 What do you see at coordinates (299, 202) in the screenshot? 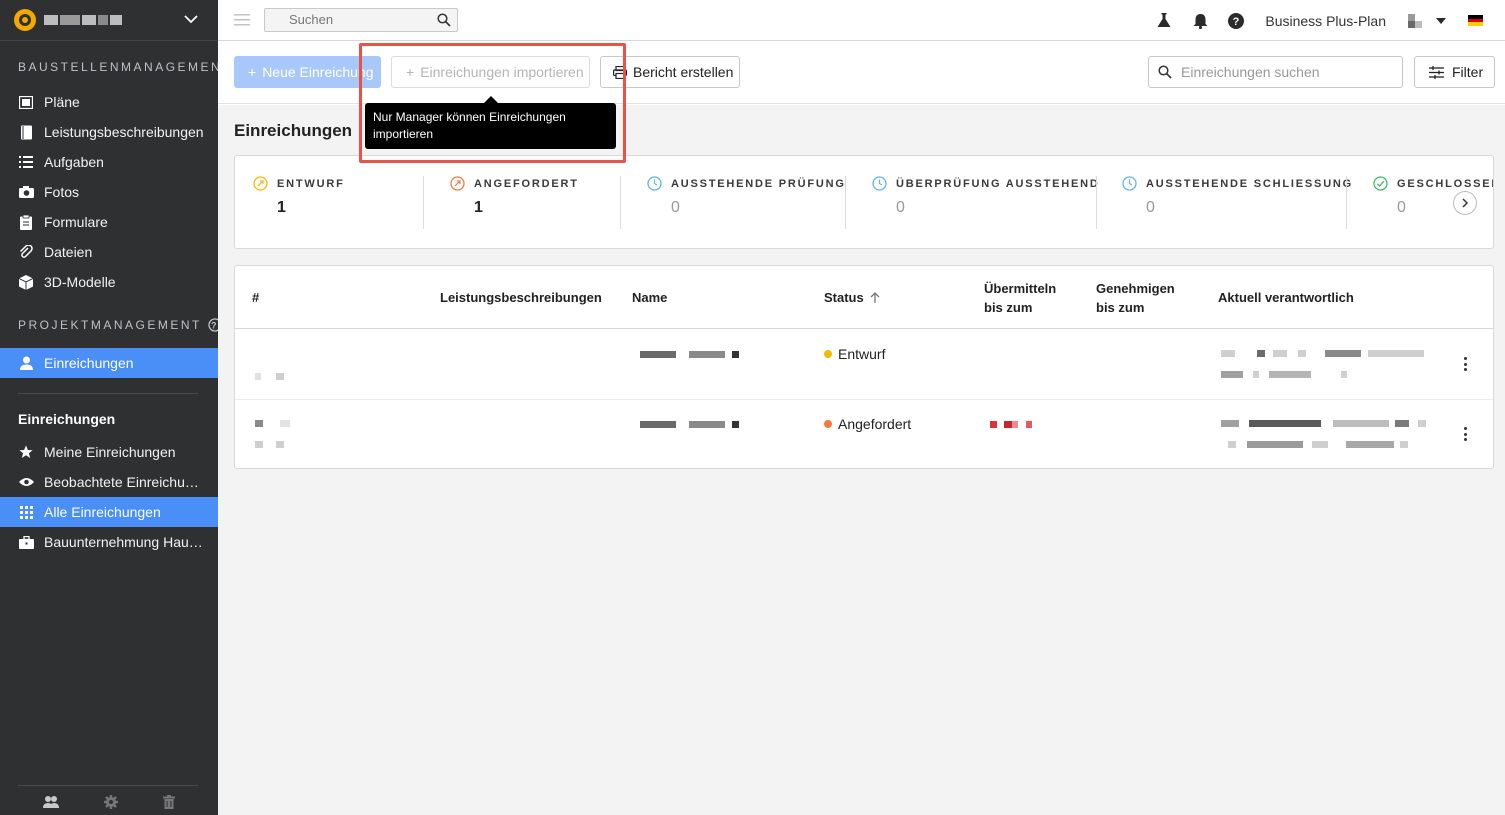
I see `stat-entwurf: ENTWURF 1` at bounding box center [299, 202].